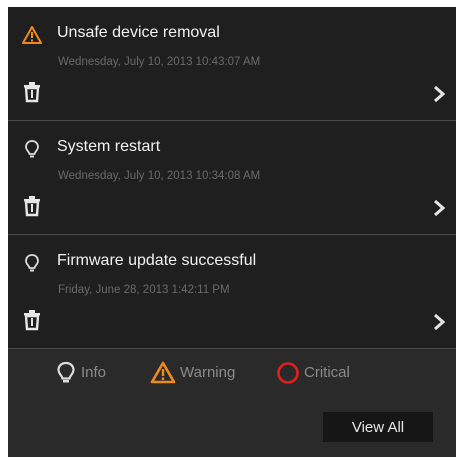 The height and width of the screenshot is (461, 461). What do you see at coordinates (94, 372) in the screenshot?
I see `legend-info-label: Info` at bounding box center [94, 372].